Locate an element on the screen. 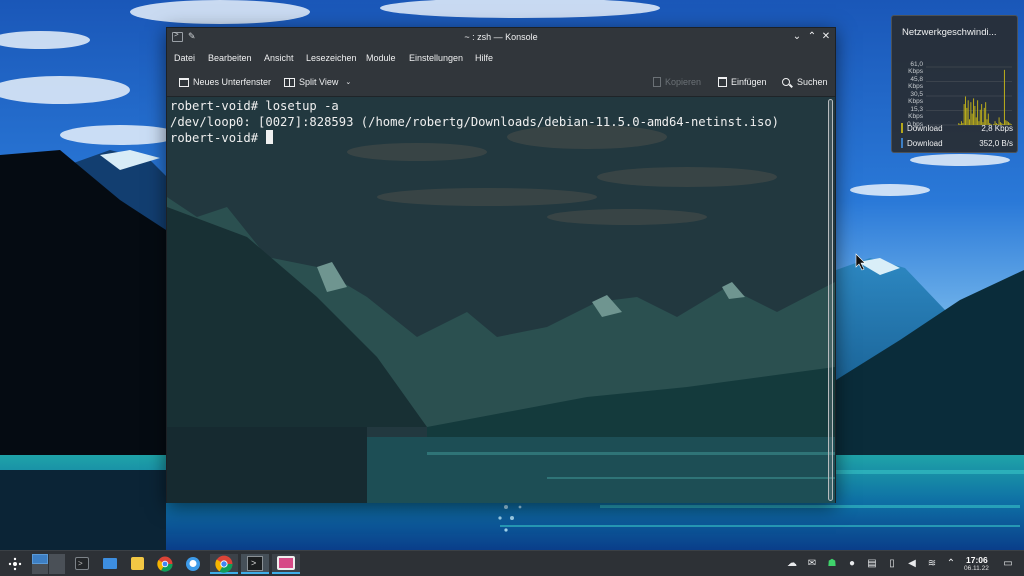 The image size is (1024, 576). screenshot-task is located at coordinates (286, 564).